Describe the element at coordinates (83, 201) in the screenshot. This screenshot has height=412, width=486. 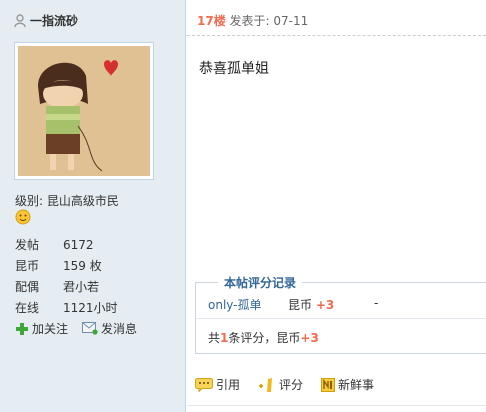
I see `level-value-link: 昆山高级市民` at that location.